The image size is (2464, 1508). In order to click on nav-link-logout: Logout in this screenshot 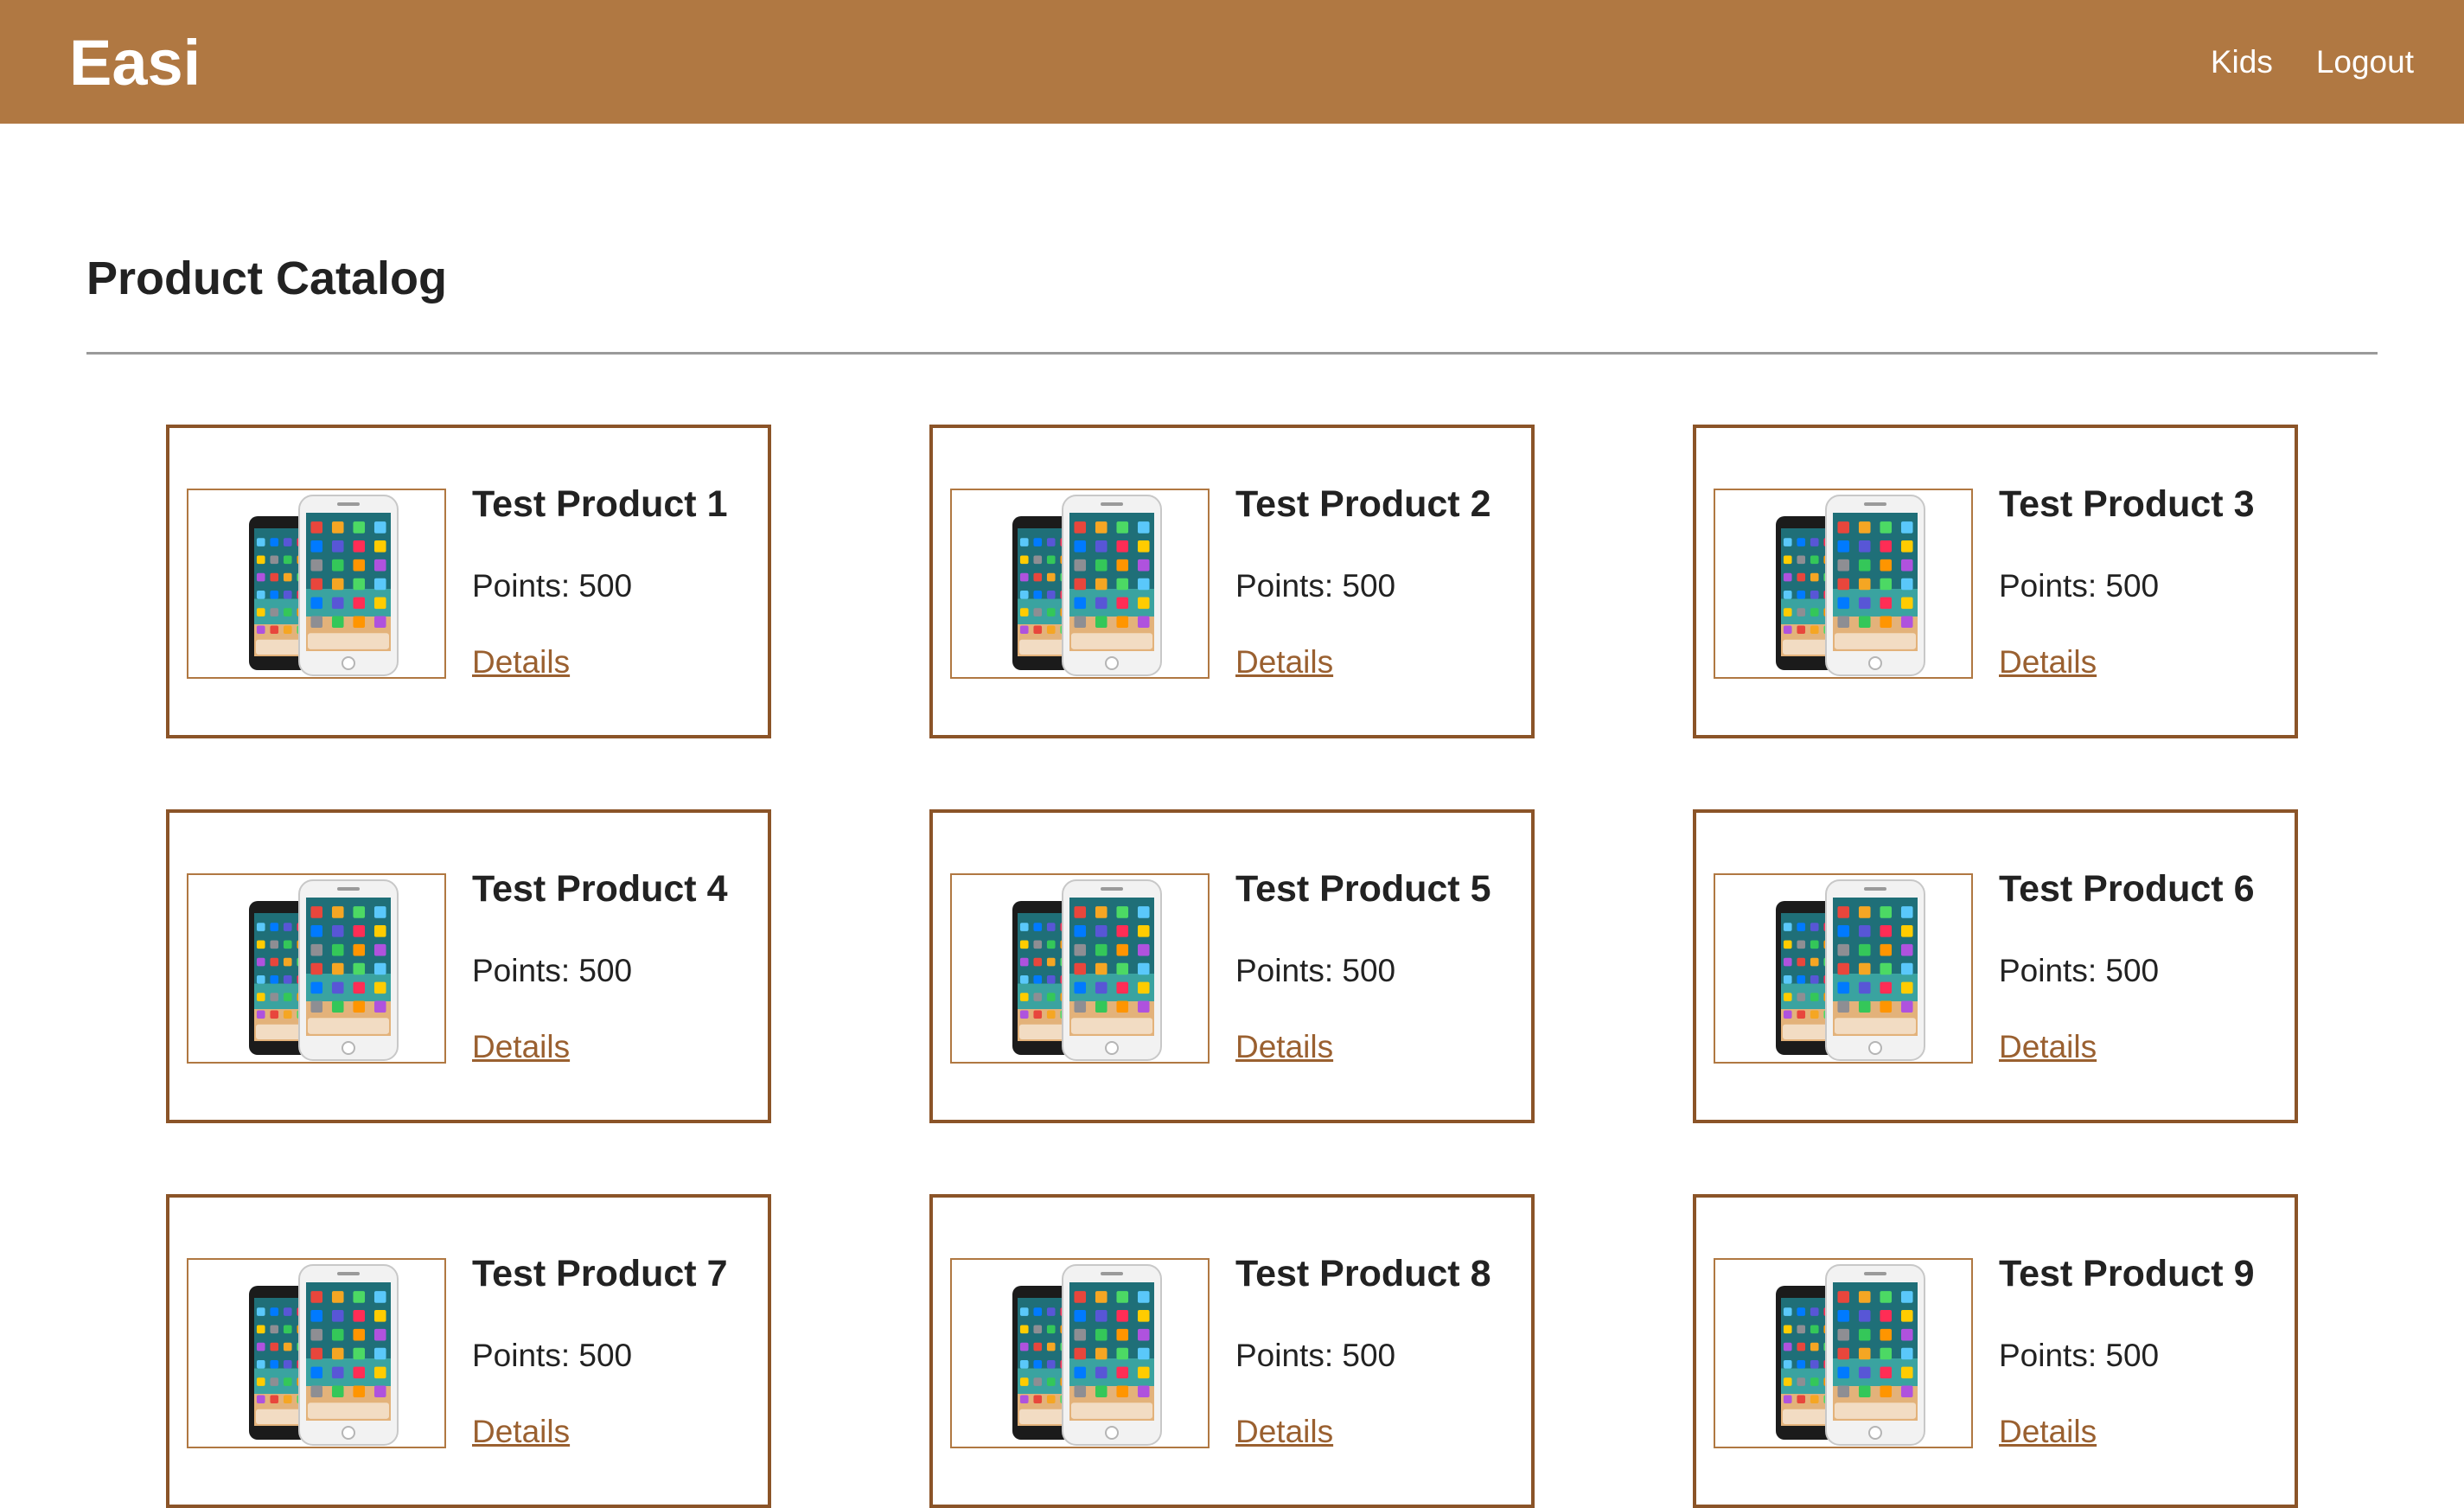, I will do `click(2365, 62)`.